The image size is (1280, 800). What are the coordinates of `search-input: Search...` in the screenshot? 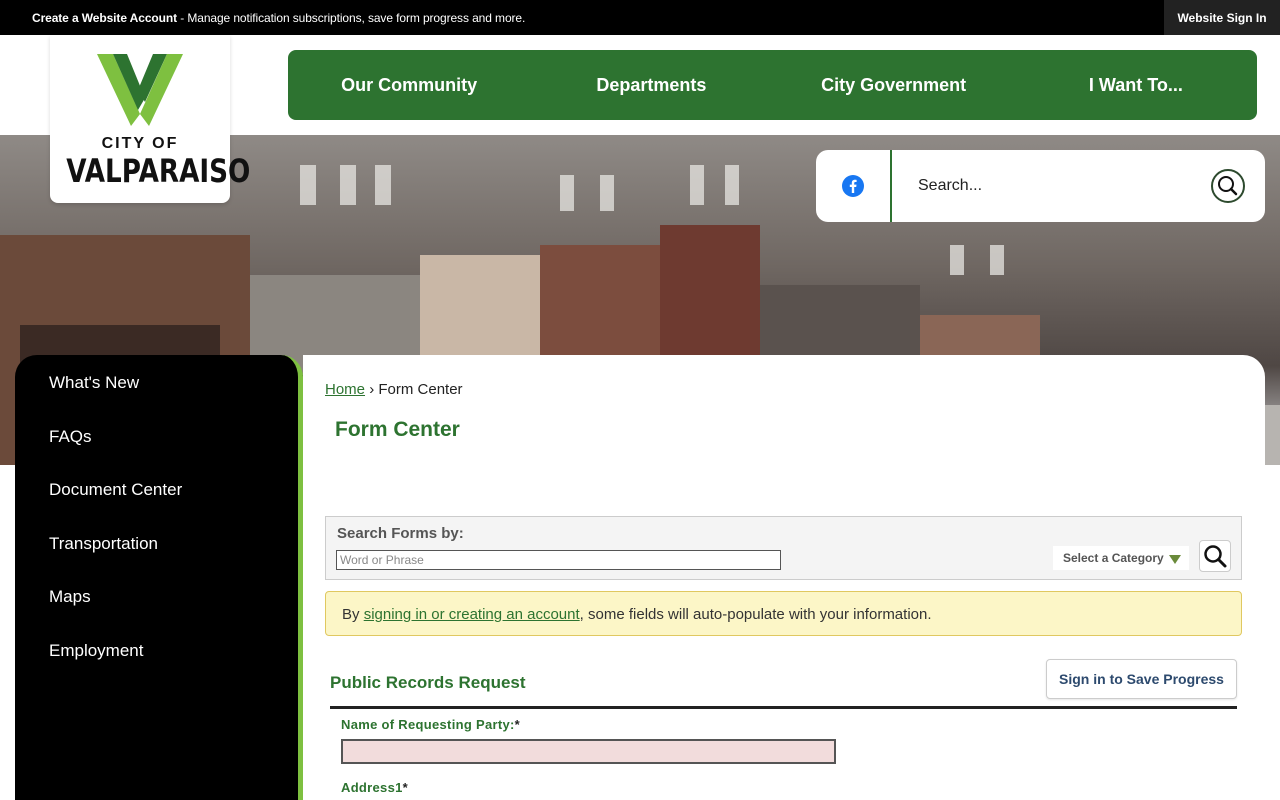 It's located at (950, 186).